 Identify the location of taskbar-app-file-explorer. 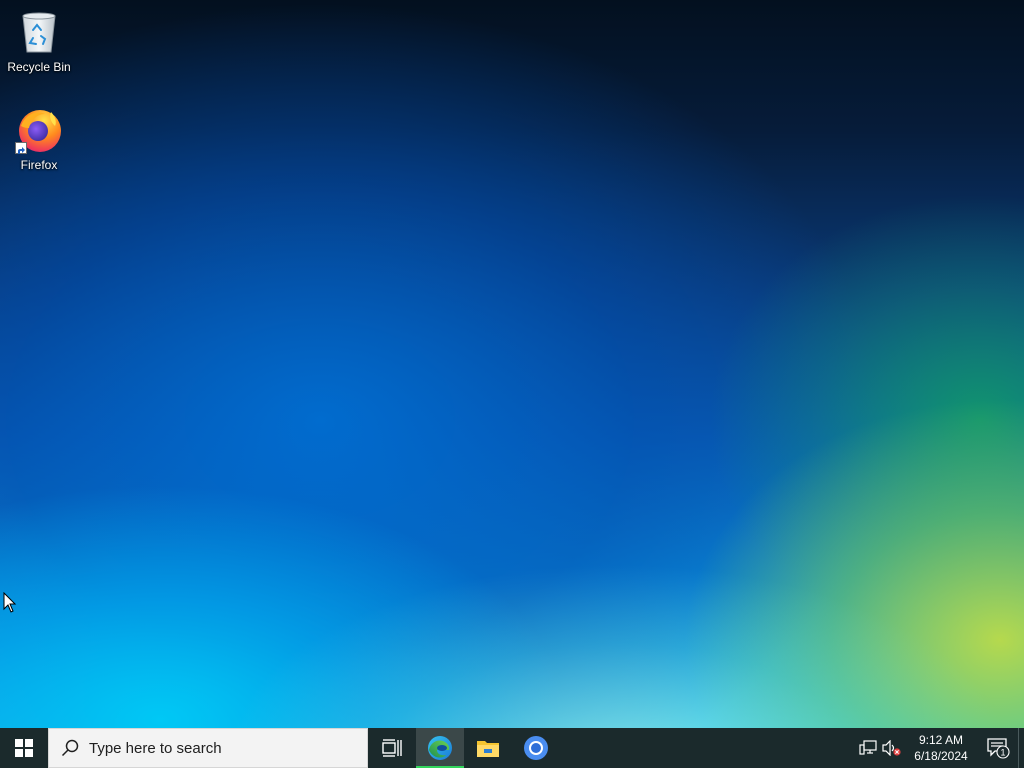
(488, 748).